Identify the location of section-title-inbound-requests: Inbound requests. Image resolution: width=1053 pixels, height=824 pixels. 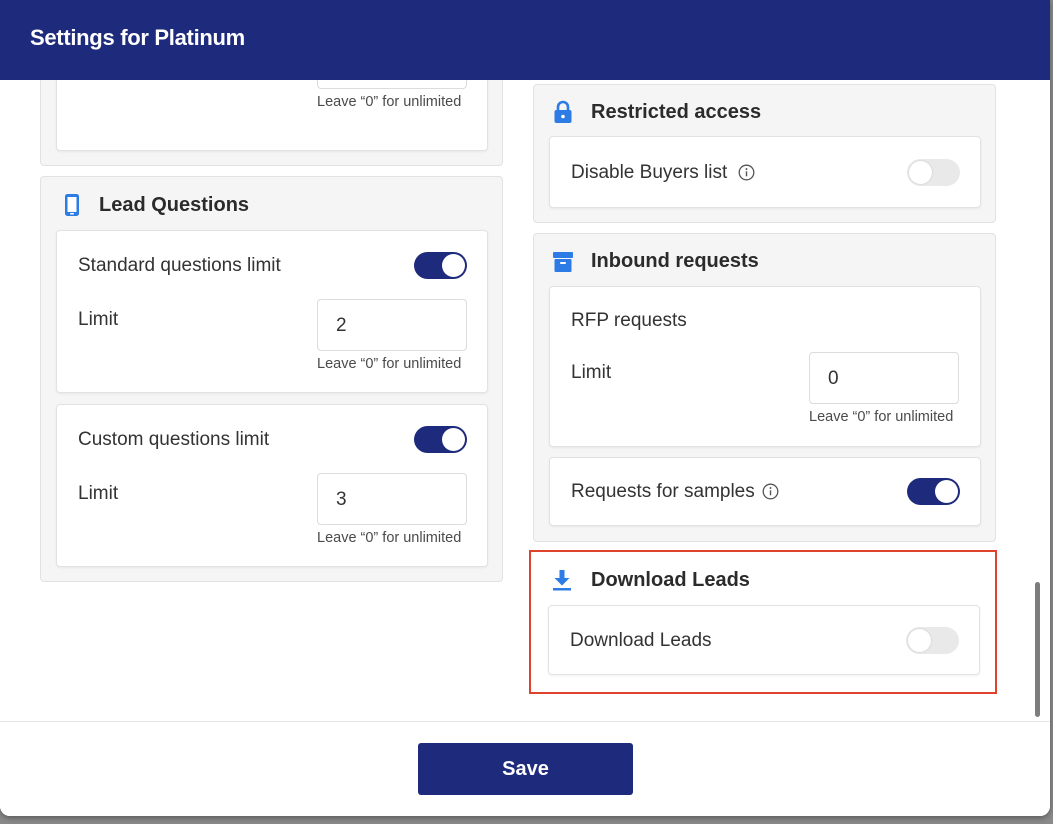
(675, 261).